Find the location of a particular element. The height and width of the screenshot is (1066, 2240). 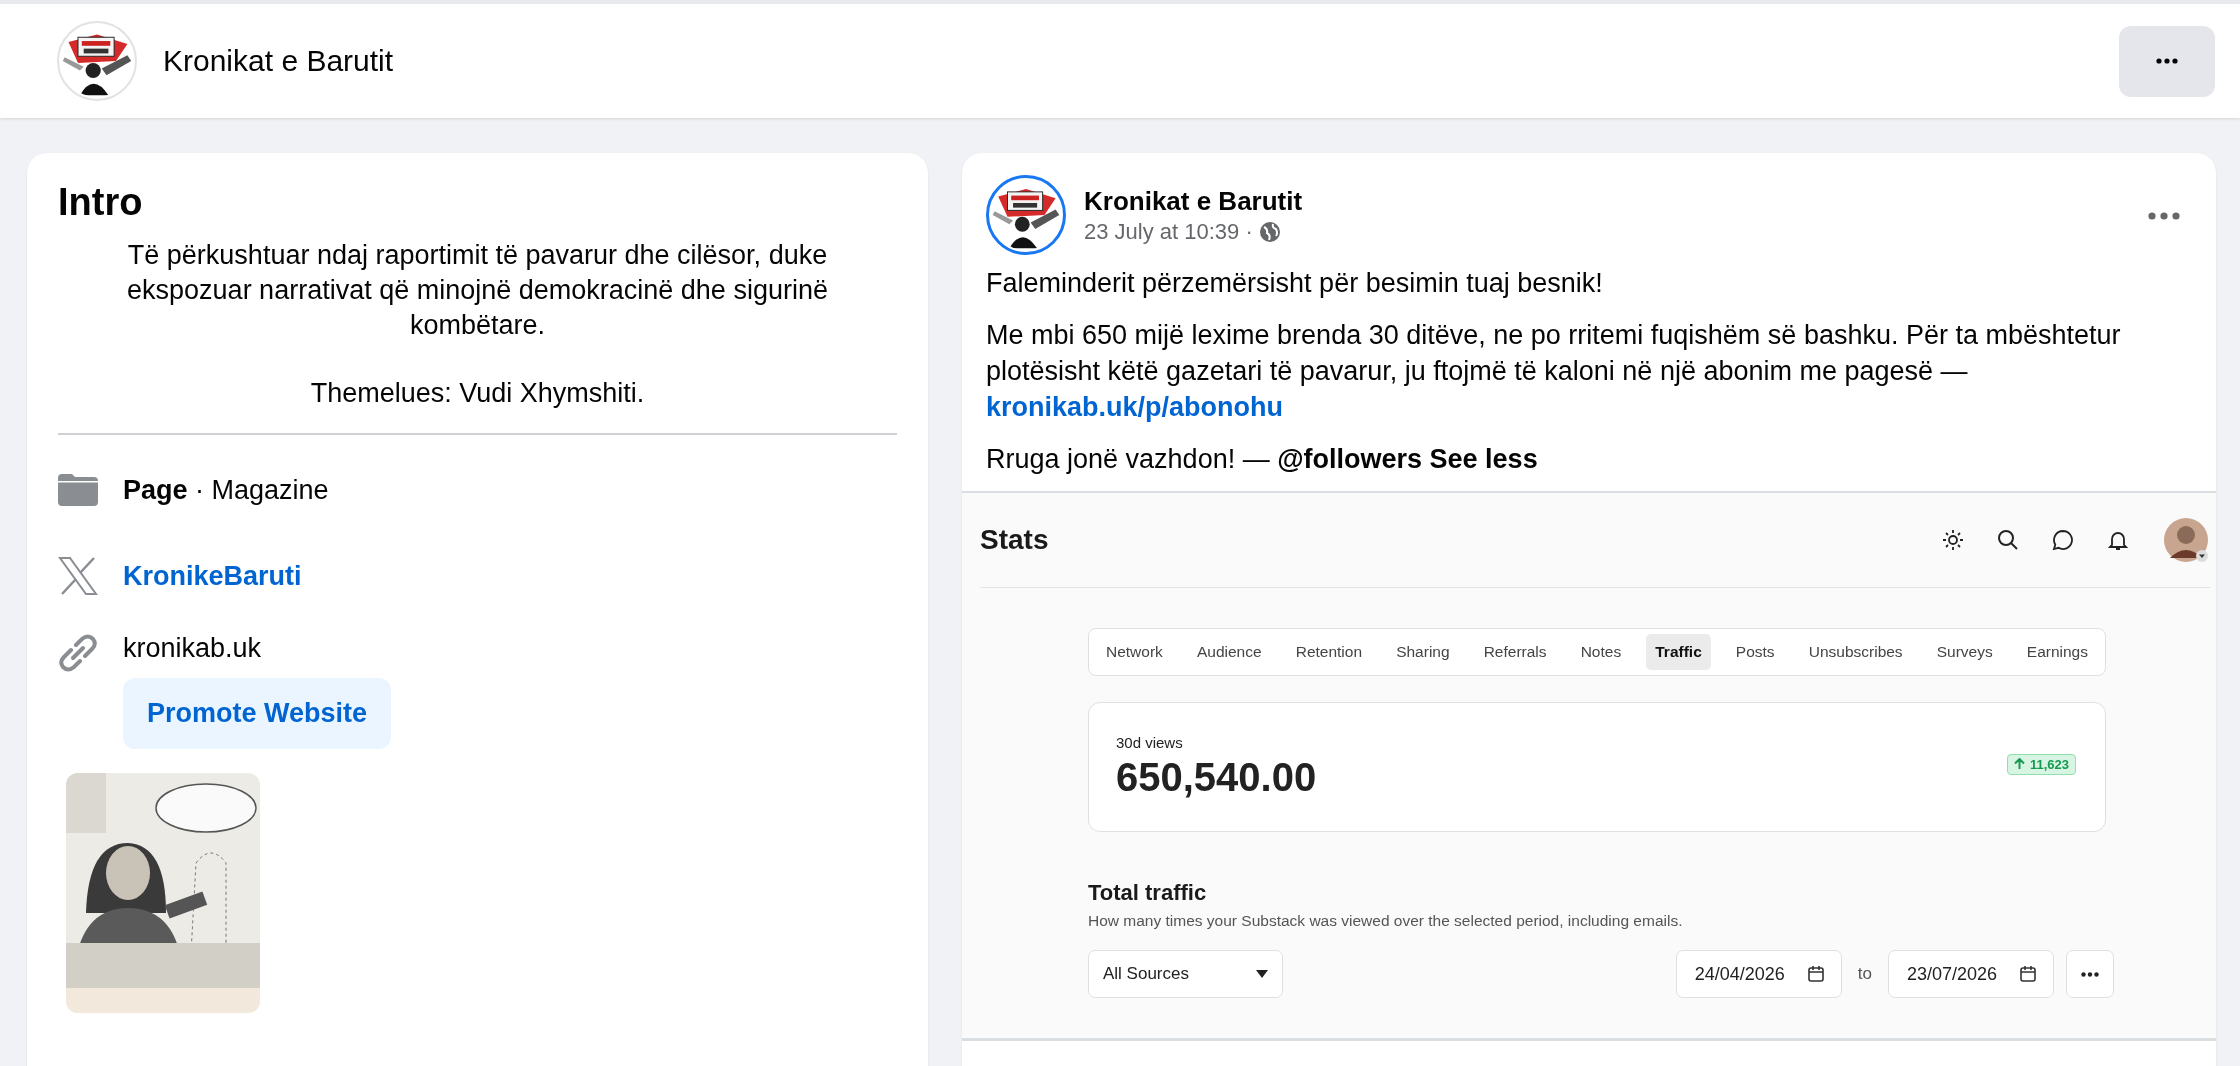

stats-tab: Audience is located at coordinates (1229, 652).